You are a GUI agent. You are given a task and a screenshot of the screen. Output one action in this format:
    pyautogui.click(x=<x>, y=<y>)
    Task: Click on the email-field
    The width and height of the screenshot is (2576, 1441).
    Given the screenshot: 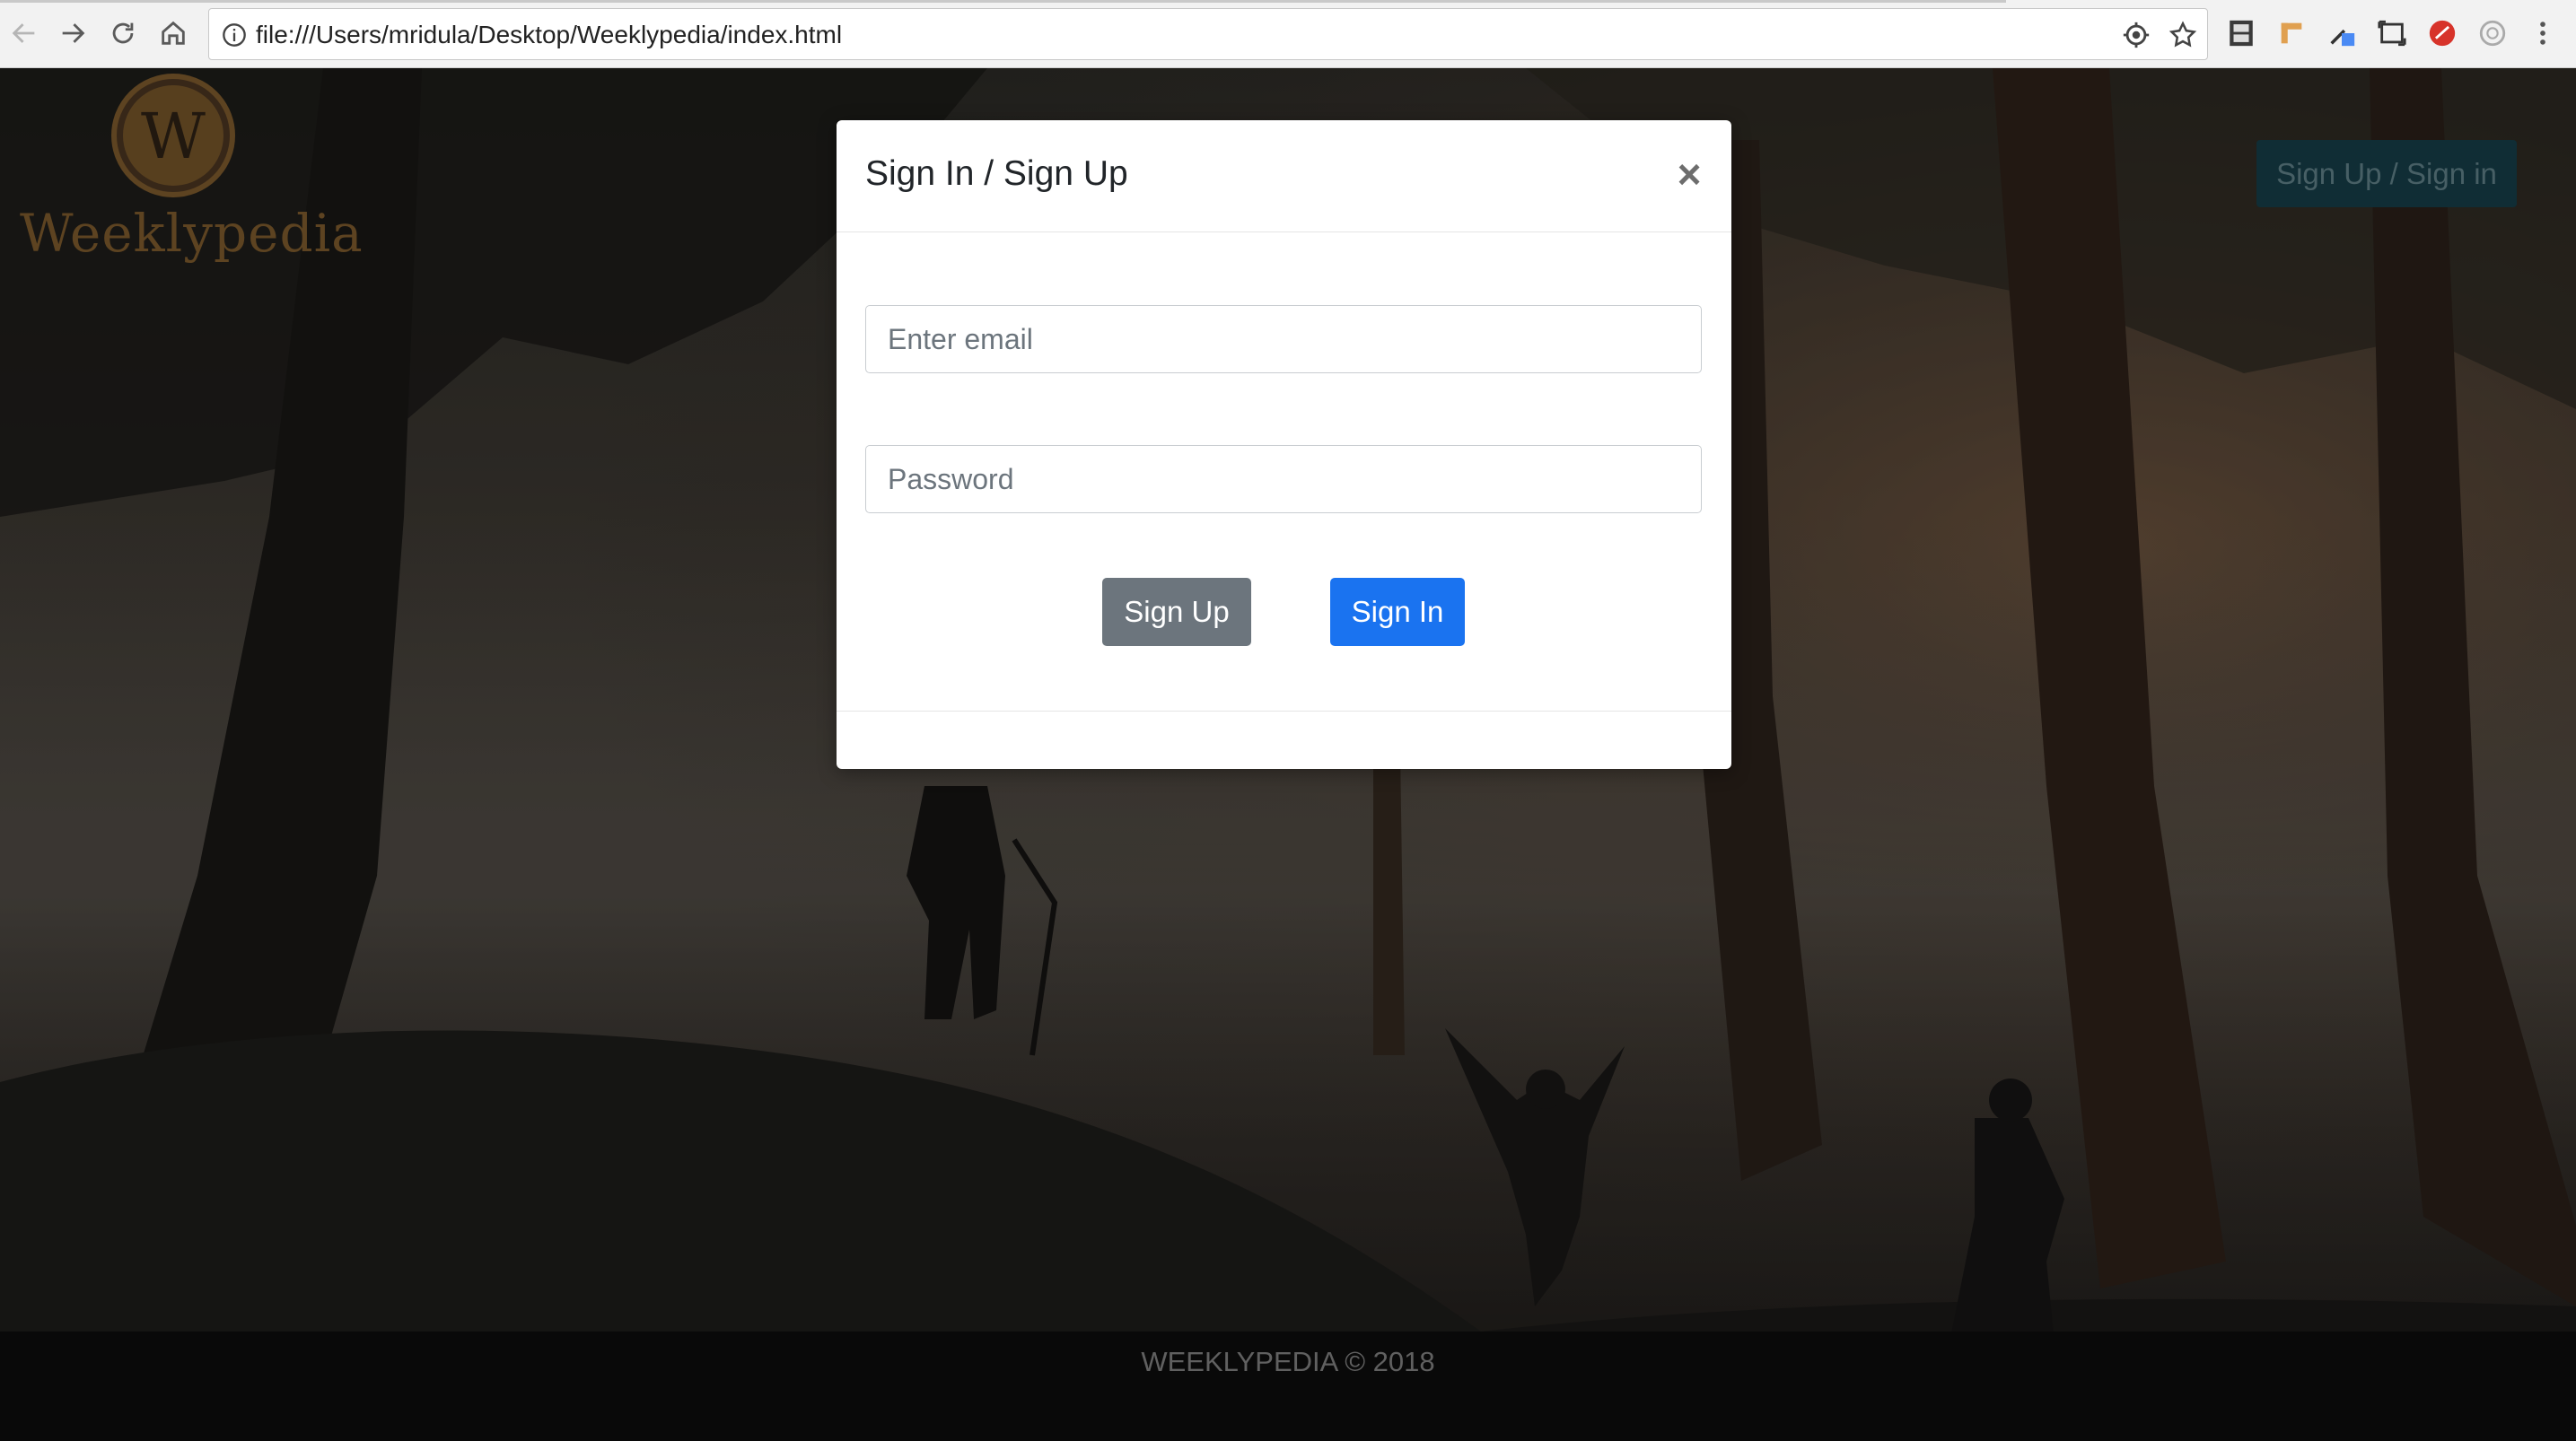 What is the action you would take?
    pyautogui.click(x=1283, y=339)
    